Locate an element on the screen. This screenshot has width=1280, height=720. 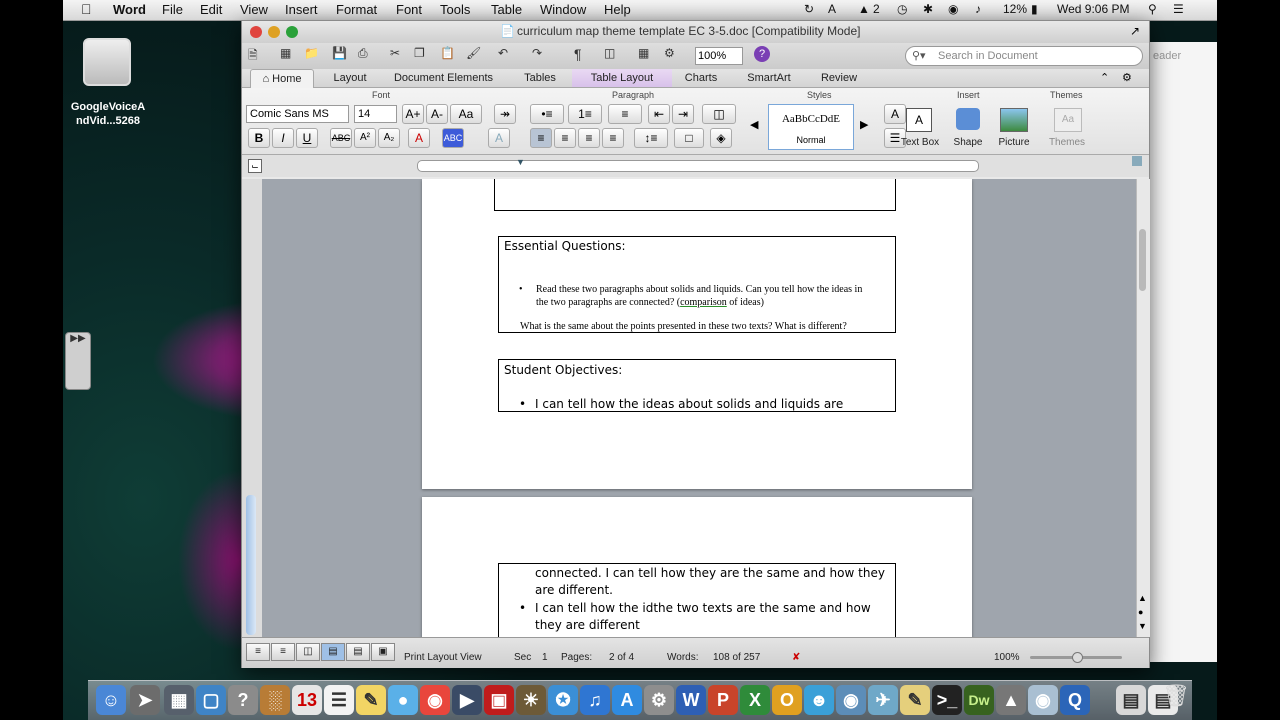
undo-icon: ↶ is located at coordinates (503, 56).